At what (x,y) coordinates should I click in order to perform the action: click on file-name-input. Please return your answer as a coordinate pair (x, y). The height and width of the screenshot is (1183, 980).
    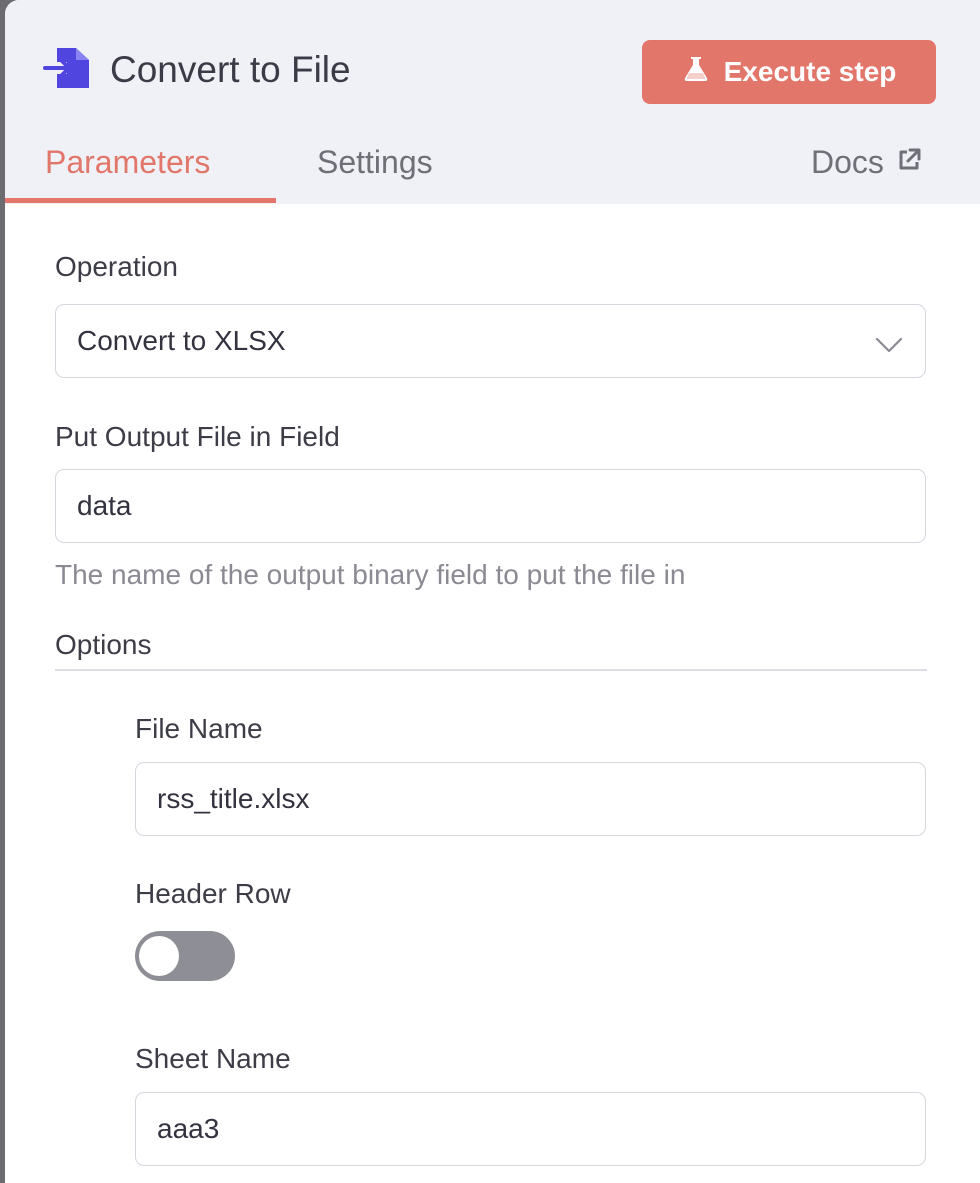
    Looking at the image, I should click on (541, 799).